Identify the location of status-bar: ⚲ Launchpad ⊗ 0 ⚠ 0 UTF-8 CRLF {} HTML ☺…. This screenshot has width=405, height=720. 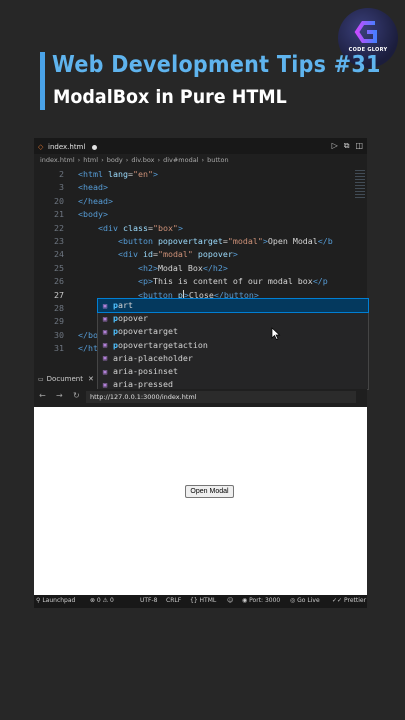
(200, 601).